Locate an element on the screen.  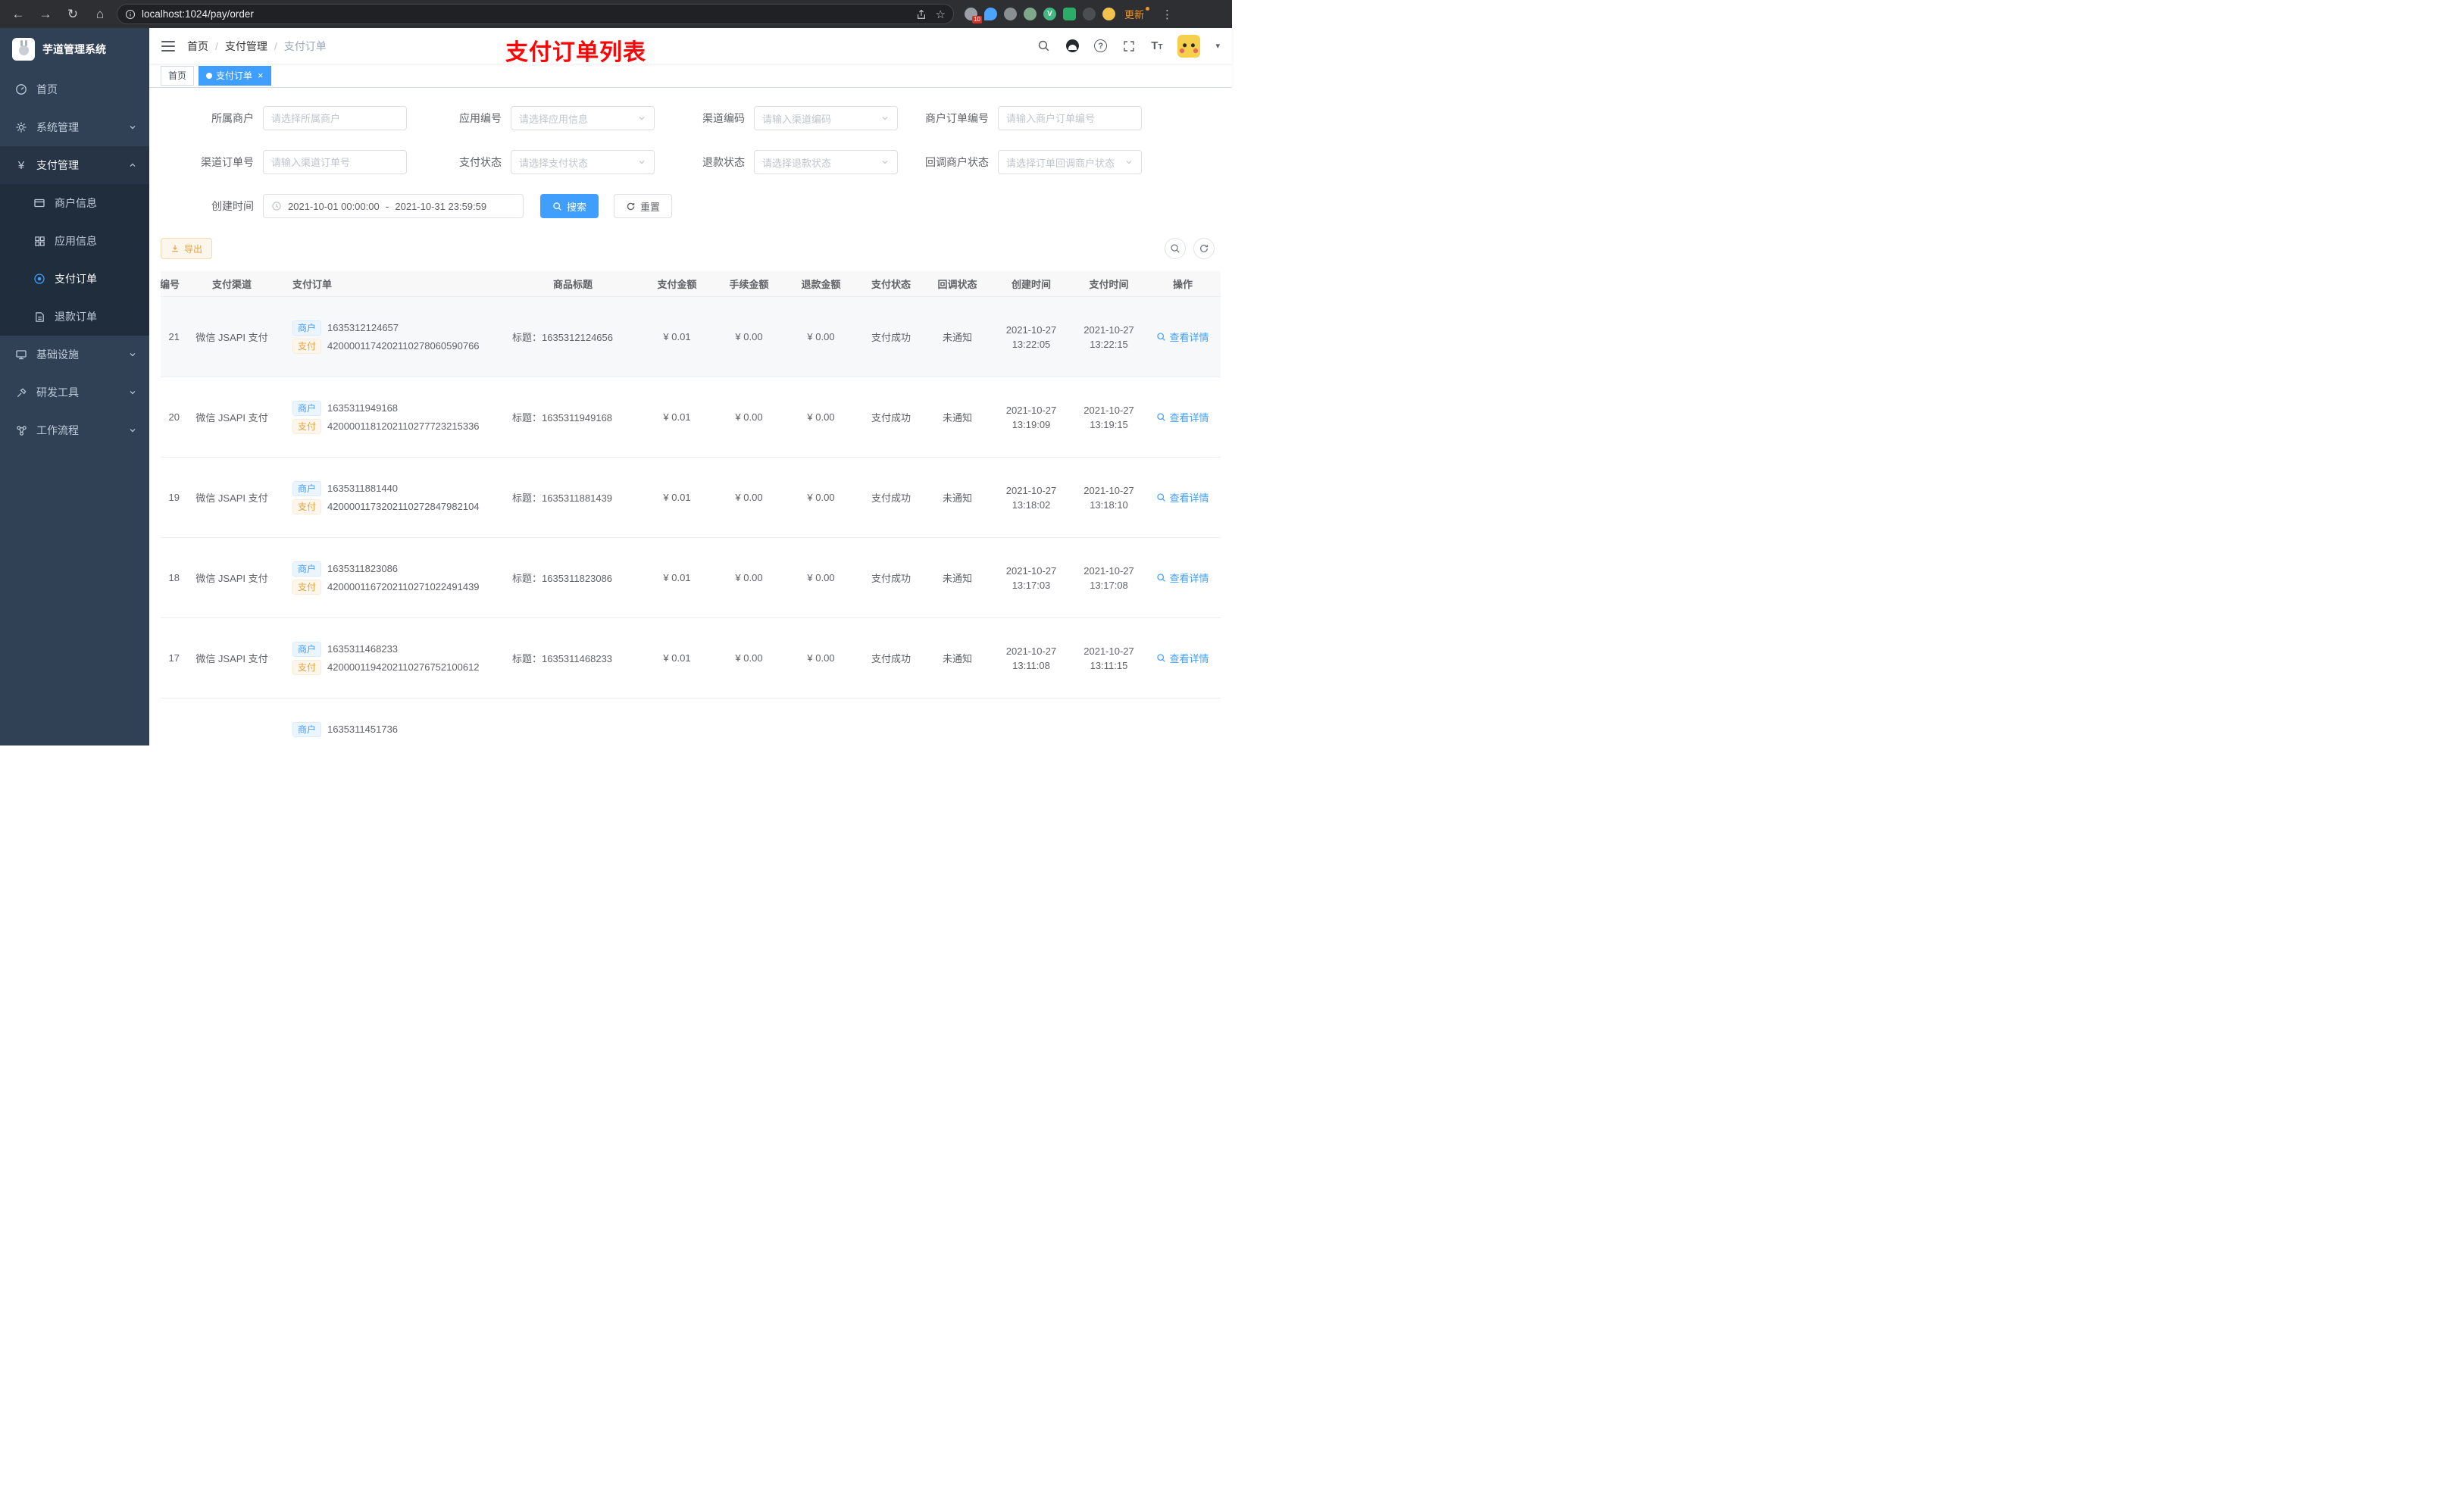
extension-icon-1: 10 is located at coordinates (973, 15).